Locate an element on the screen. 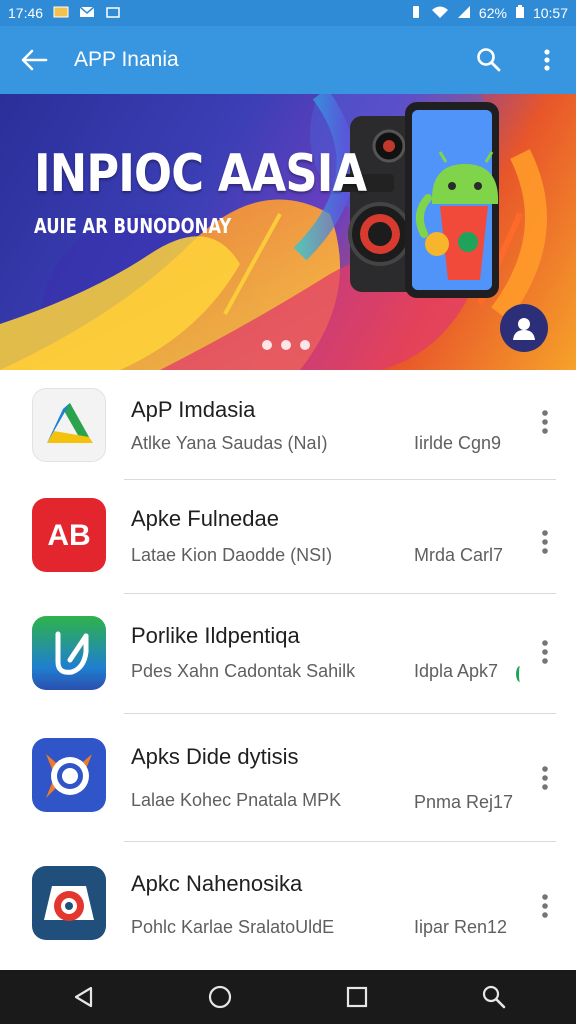 This screenshot has height=1024, width=576. app-name: Apks Dide dytisis is located at coordinates (215, 756).